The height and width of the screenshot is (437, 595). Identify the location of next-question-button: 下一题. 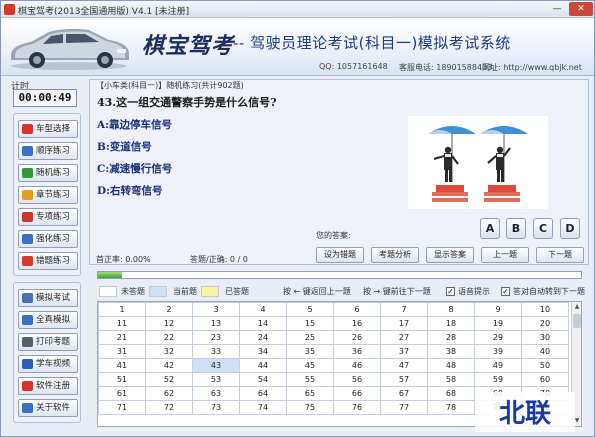
(560, 255).